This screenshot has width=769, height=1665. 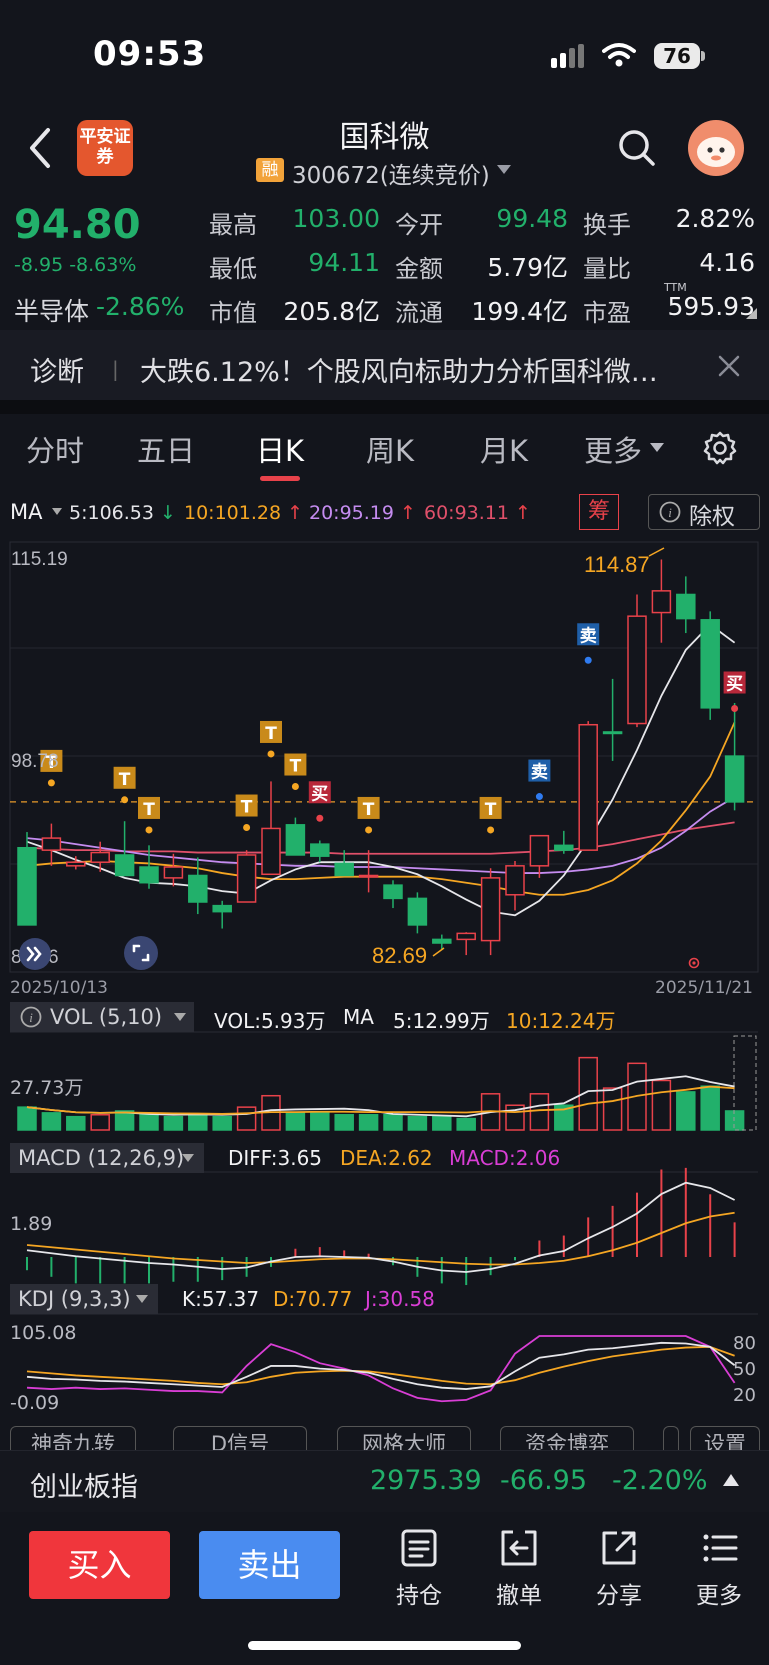 What do you see at coordinates (399, 955) in the screenshot?
I see `period-low-label: 82.69` at bounding box center [399, 955].